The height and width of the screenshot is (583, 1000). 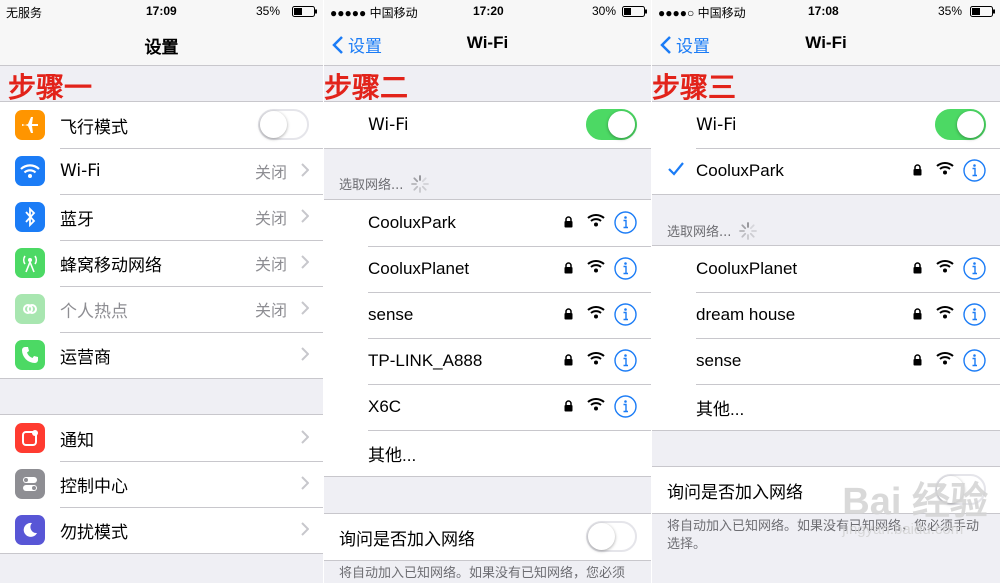 I want to click on watermark: Bai 经验 jingyan.baidu.com, so click(x=915, y=504).